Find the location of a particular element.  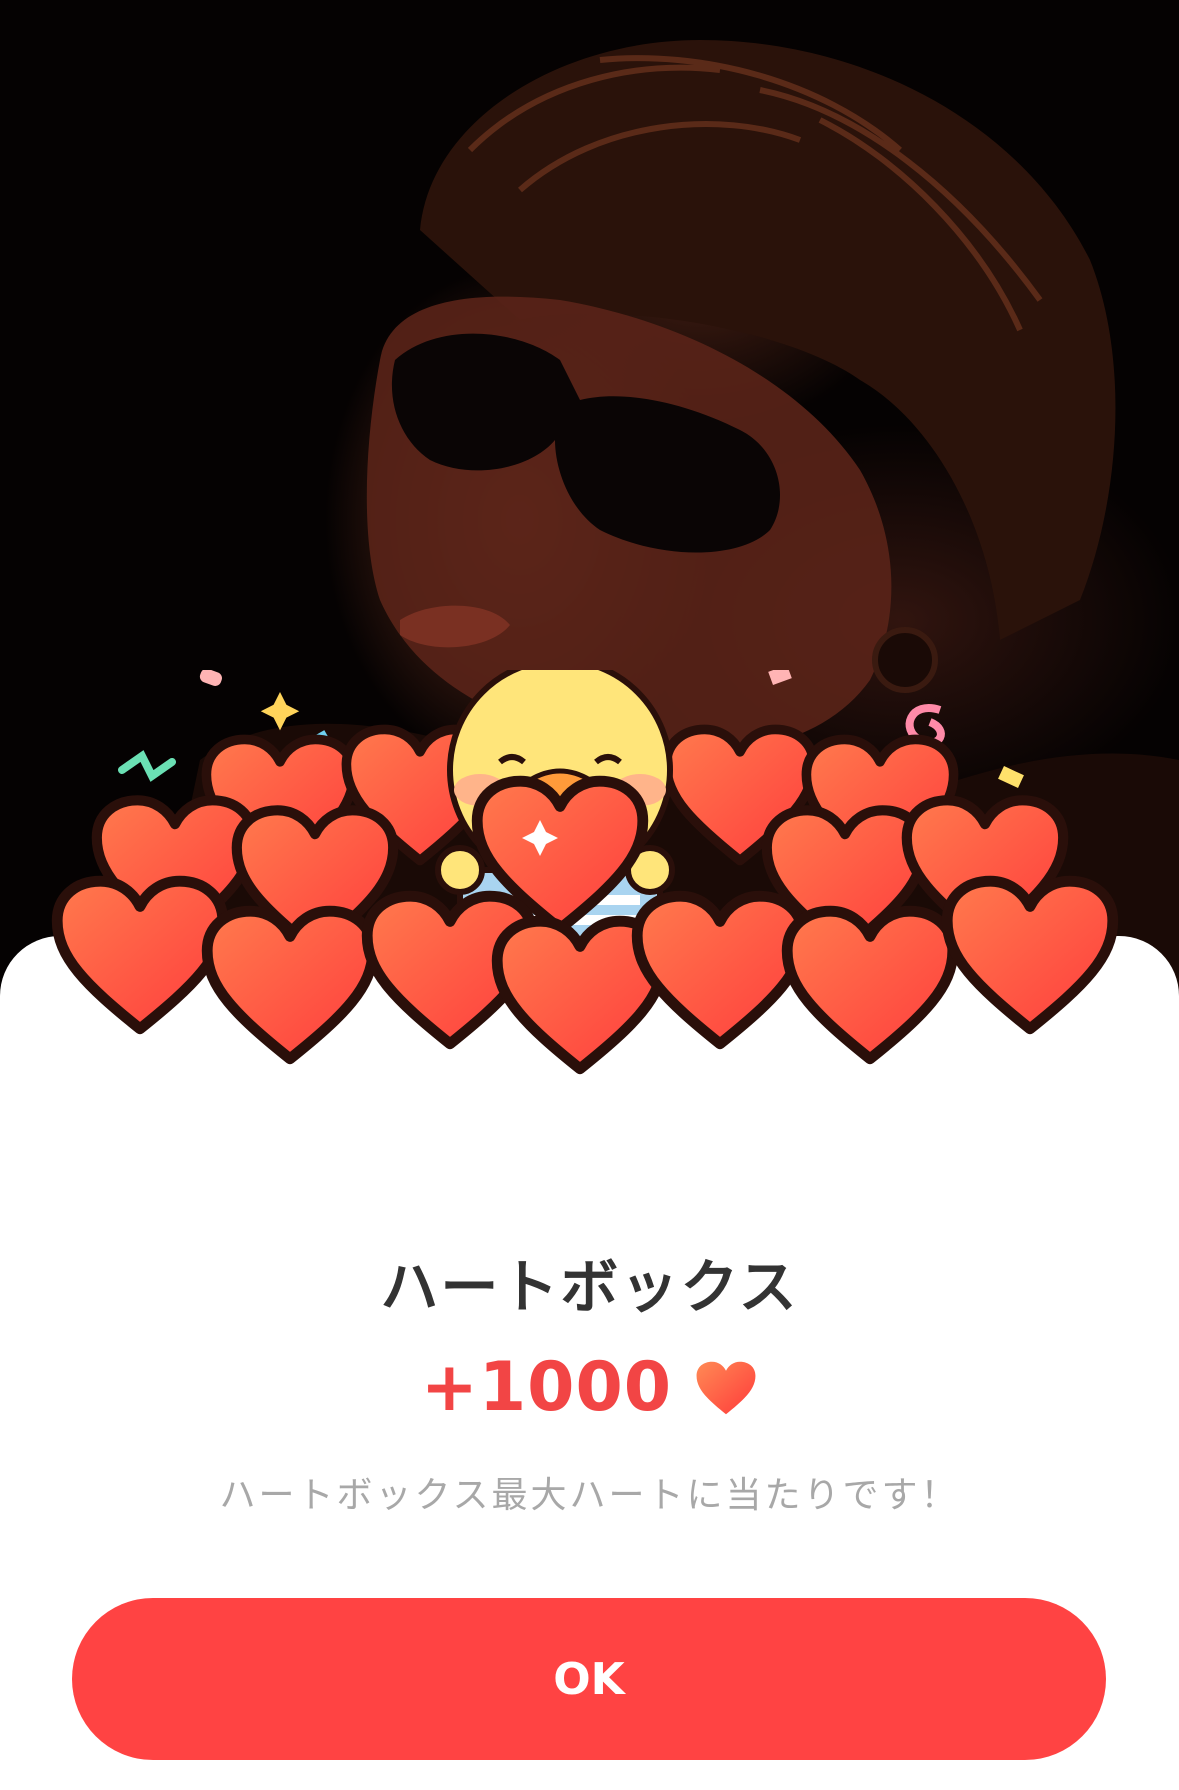

heart-icon is located at coordinates (726, 1387).